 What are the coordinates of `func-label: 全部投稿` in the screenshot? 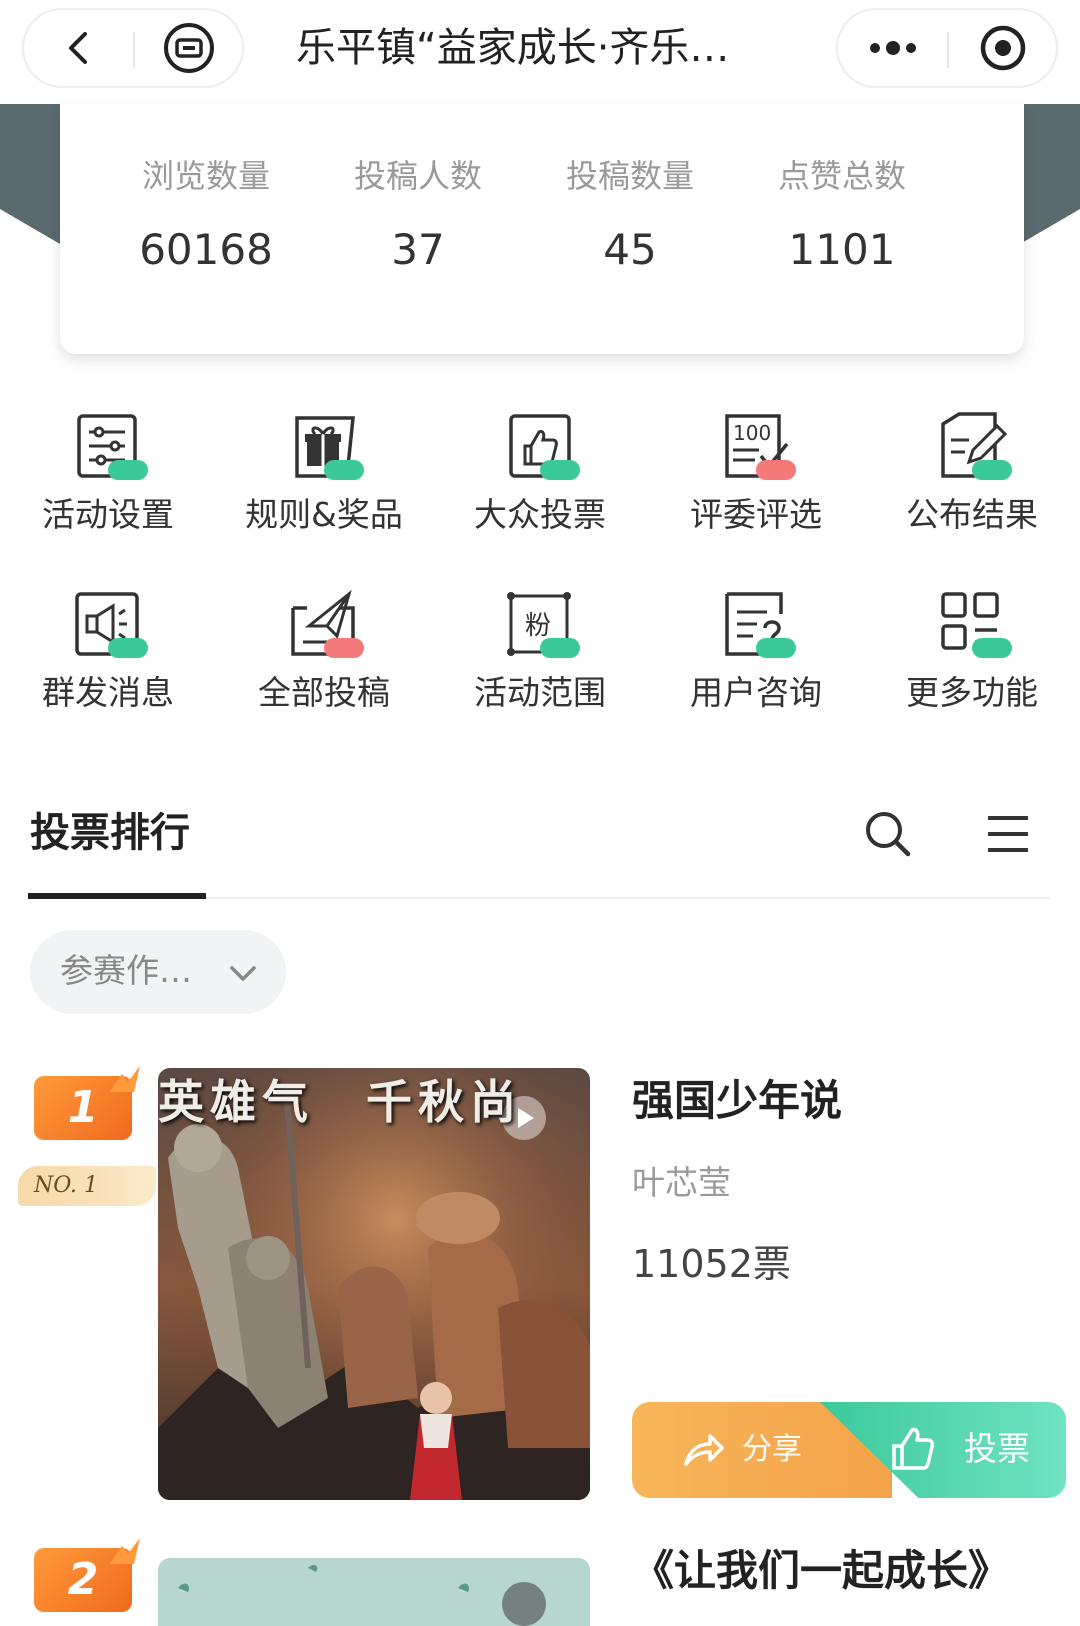 It's located at (324, 692).